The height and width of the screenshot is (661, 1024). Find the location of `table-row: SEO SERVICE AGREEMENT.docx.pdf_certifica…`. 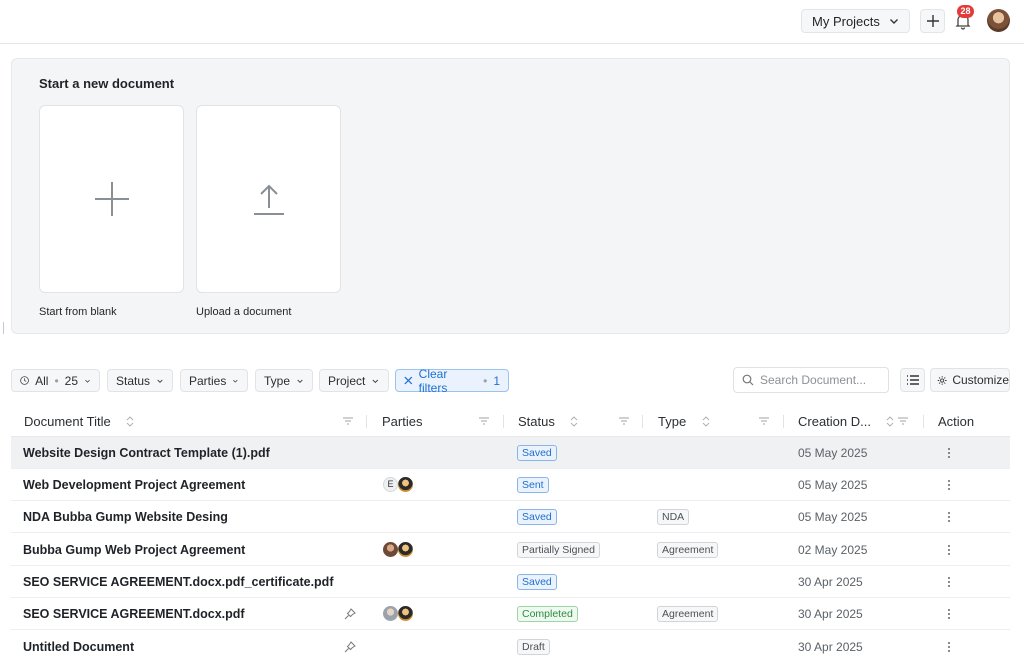

table-row: SEO SERVICE AGREEMENT.docx.pdf_certifica… is located at coordinates (510, 582).